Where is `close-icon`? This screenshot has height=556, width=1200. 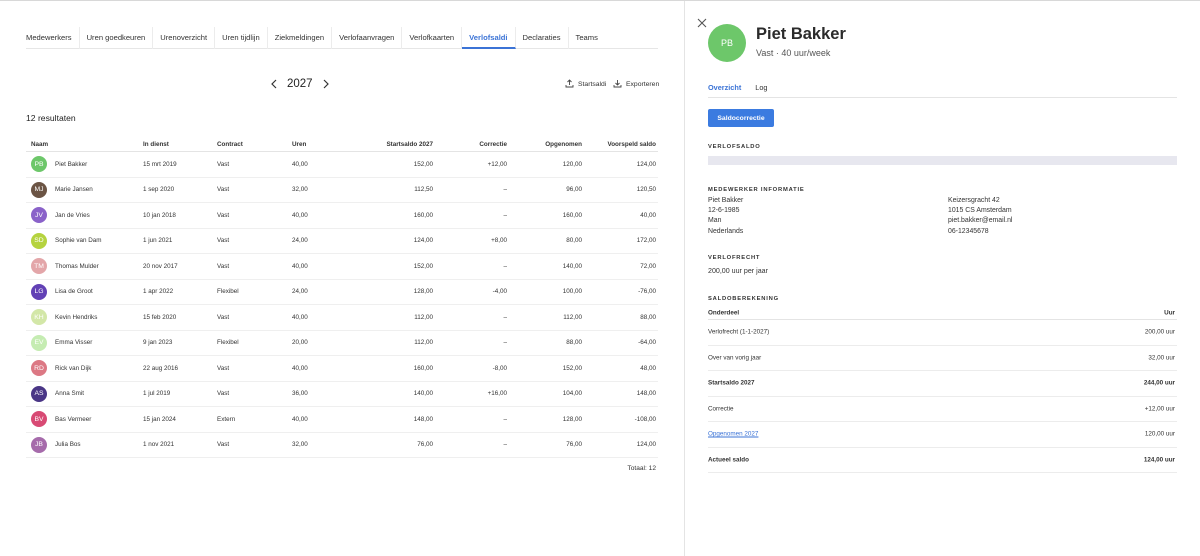 close-icon is located at coordinates (702, 21).